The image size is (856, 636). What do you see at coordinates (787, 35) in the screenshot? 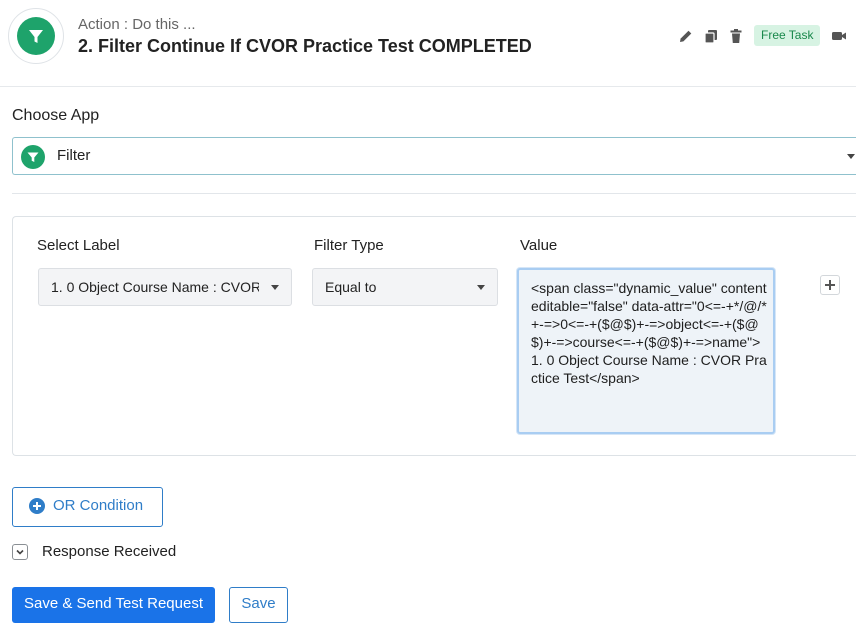
I see `free-task-badge: Free Task` at bounding box center [787, 35].